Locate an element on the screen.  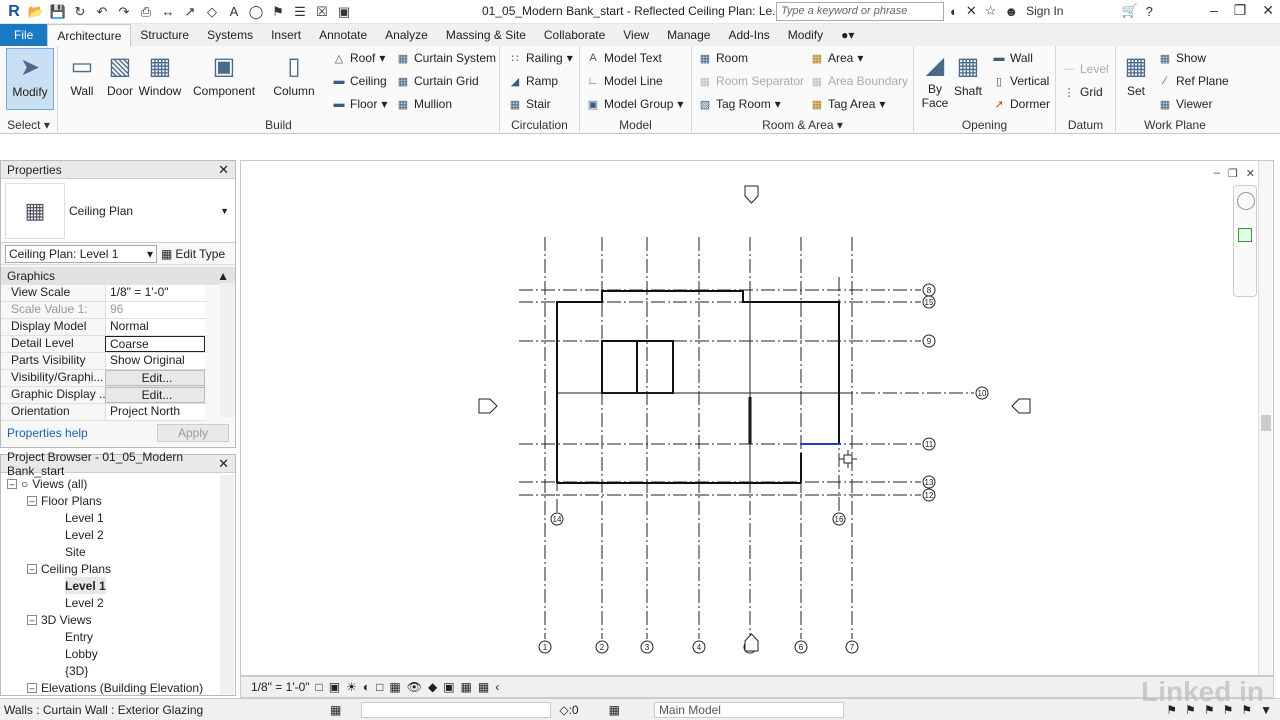
property-value: Normal is located at coordinates (155, 327).